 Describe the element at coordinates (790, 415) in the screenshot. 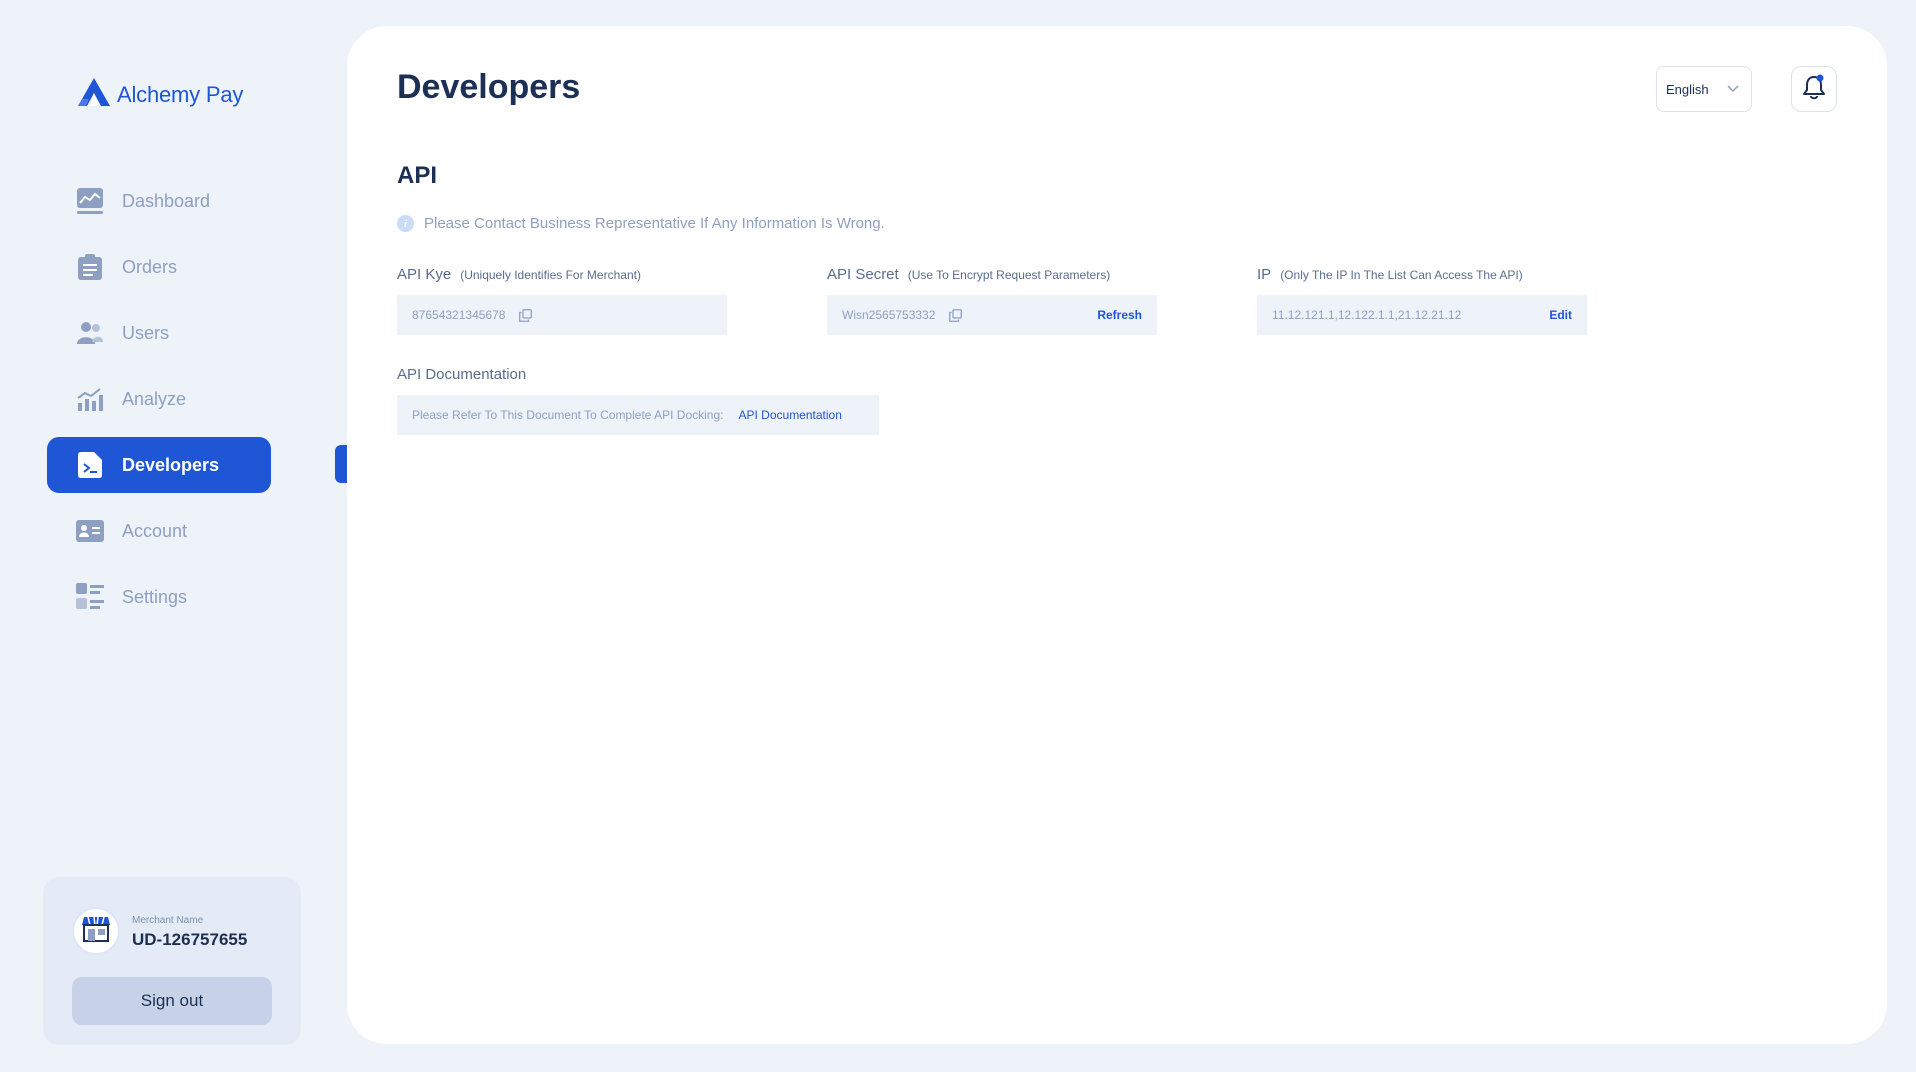

I see `api-documentation-link: API Documentation` at that location.